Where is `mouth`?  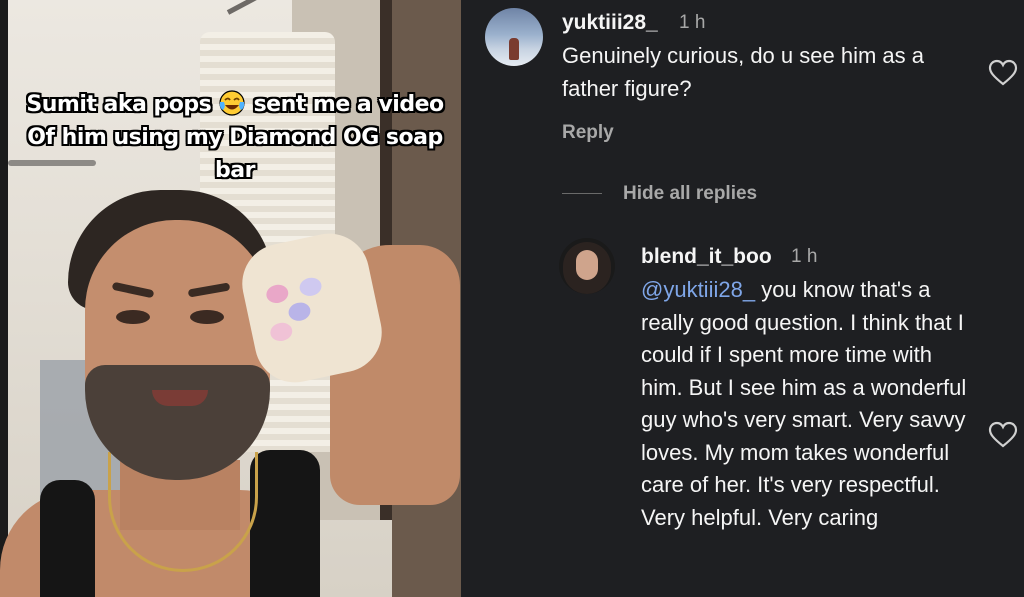 mouth is located at coordinates (180, 398).